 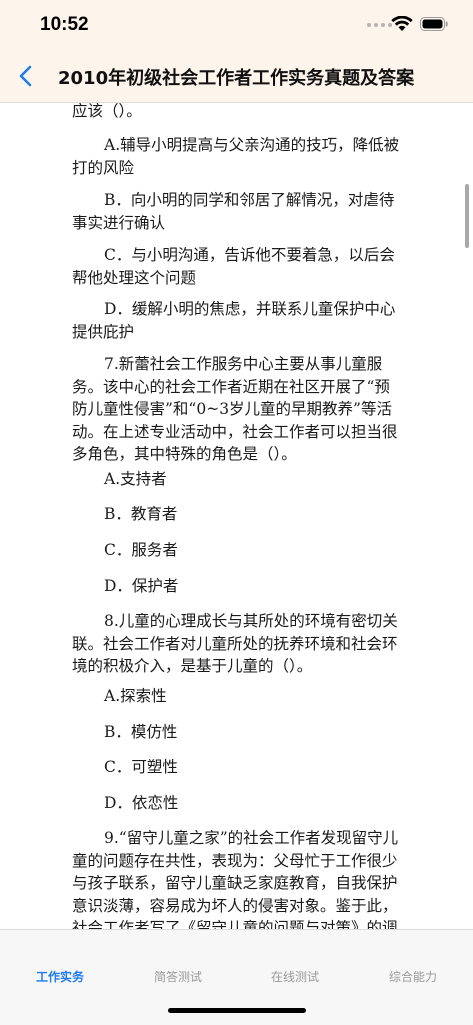 I want to click on question-7-option-b: B．教育者, so click(x=141, y=514).